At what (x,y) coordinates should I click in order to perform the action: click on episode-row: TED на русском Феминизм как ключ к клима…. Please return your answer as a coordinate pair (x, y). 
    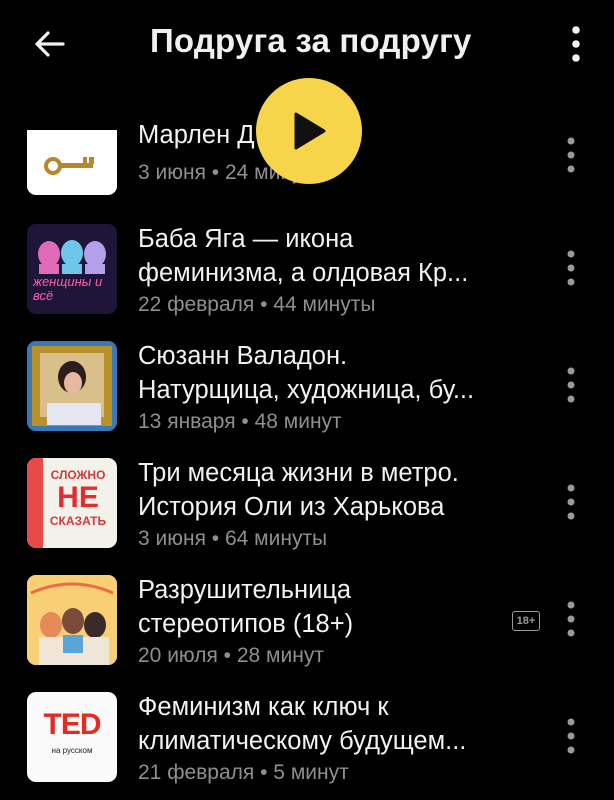
    Looking at the image, I should click on (307, 740).